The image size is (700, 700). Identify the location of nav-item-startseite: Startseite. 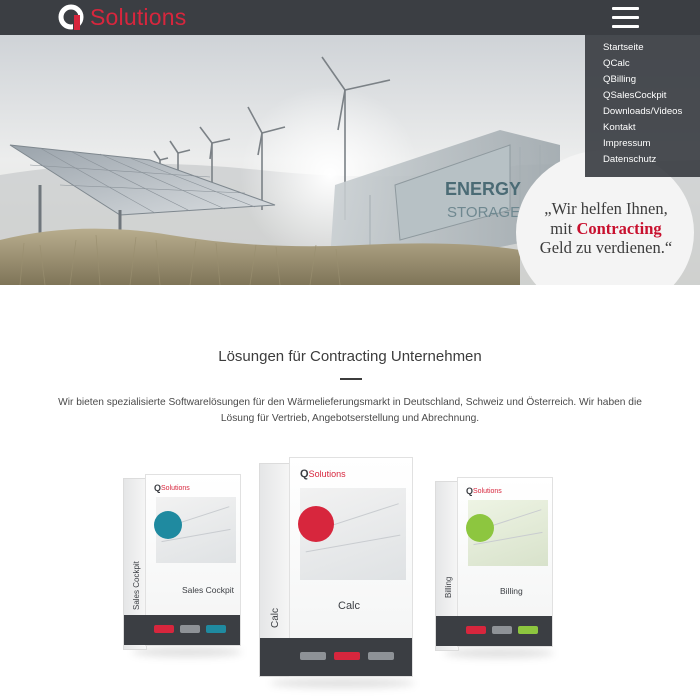
(651, 48).